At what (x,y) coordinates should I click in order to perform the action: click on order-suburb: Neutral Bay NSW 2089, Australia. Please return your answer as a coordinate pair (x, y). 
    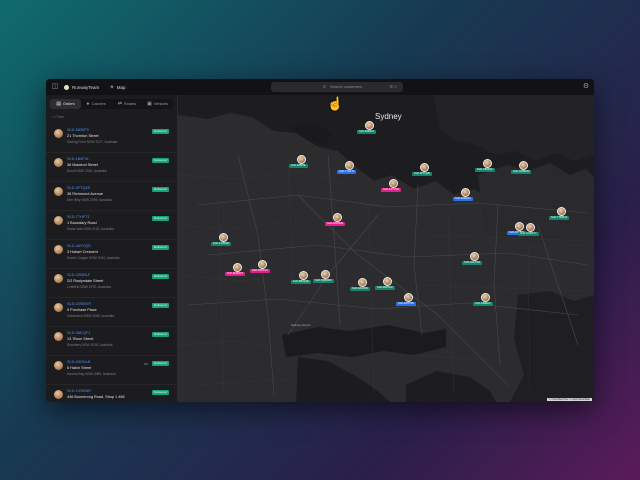
    Looking at the image, I should click on (91, 374).